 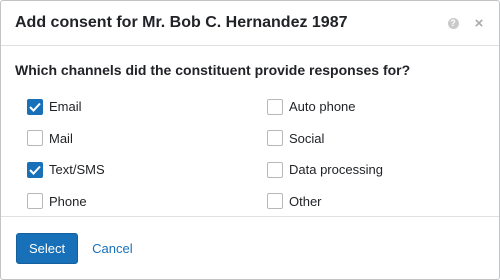 What do you see at coordinates (307, 138) in the screenshot?
I see `checkbox-label: Social` at bounding box center [307, 138].